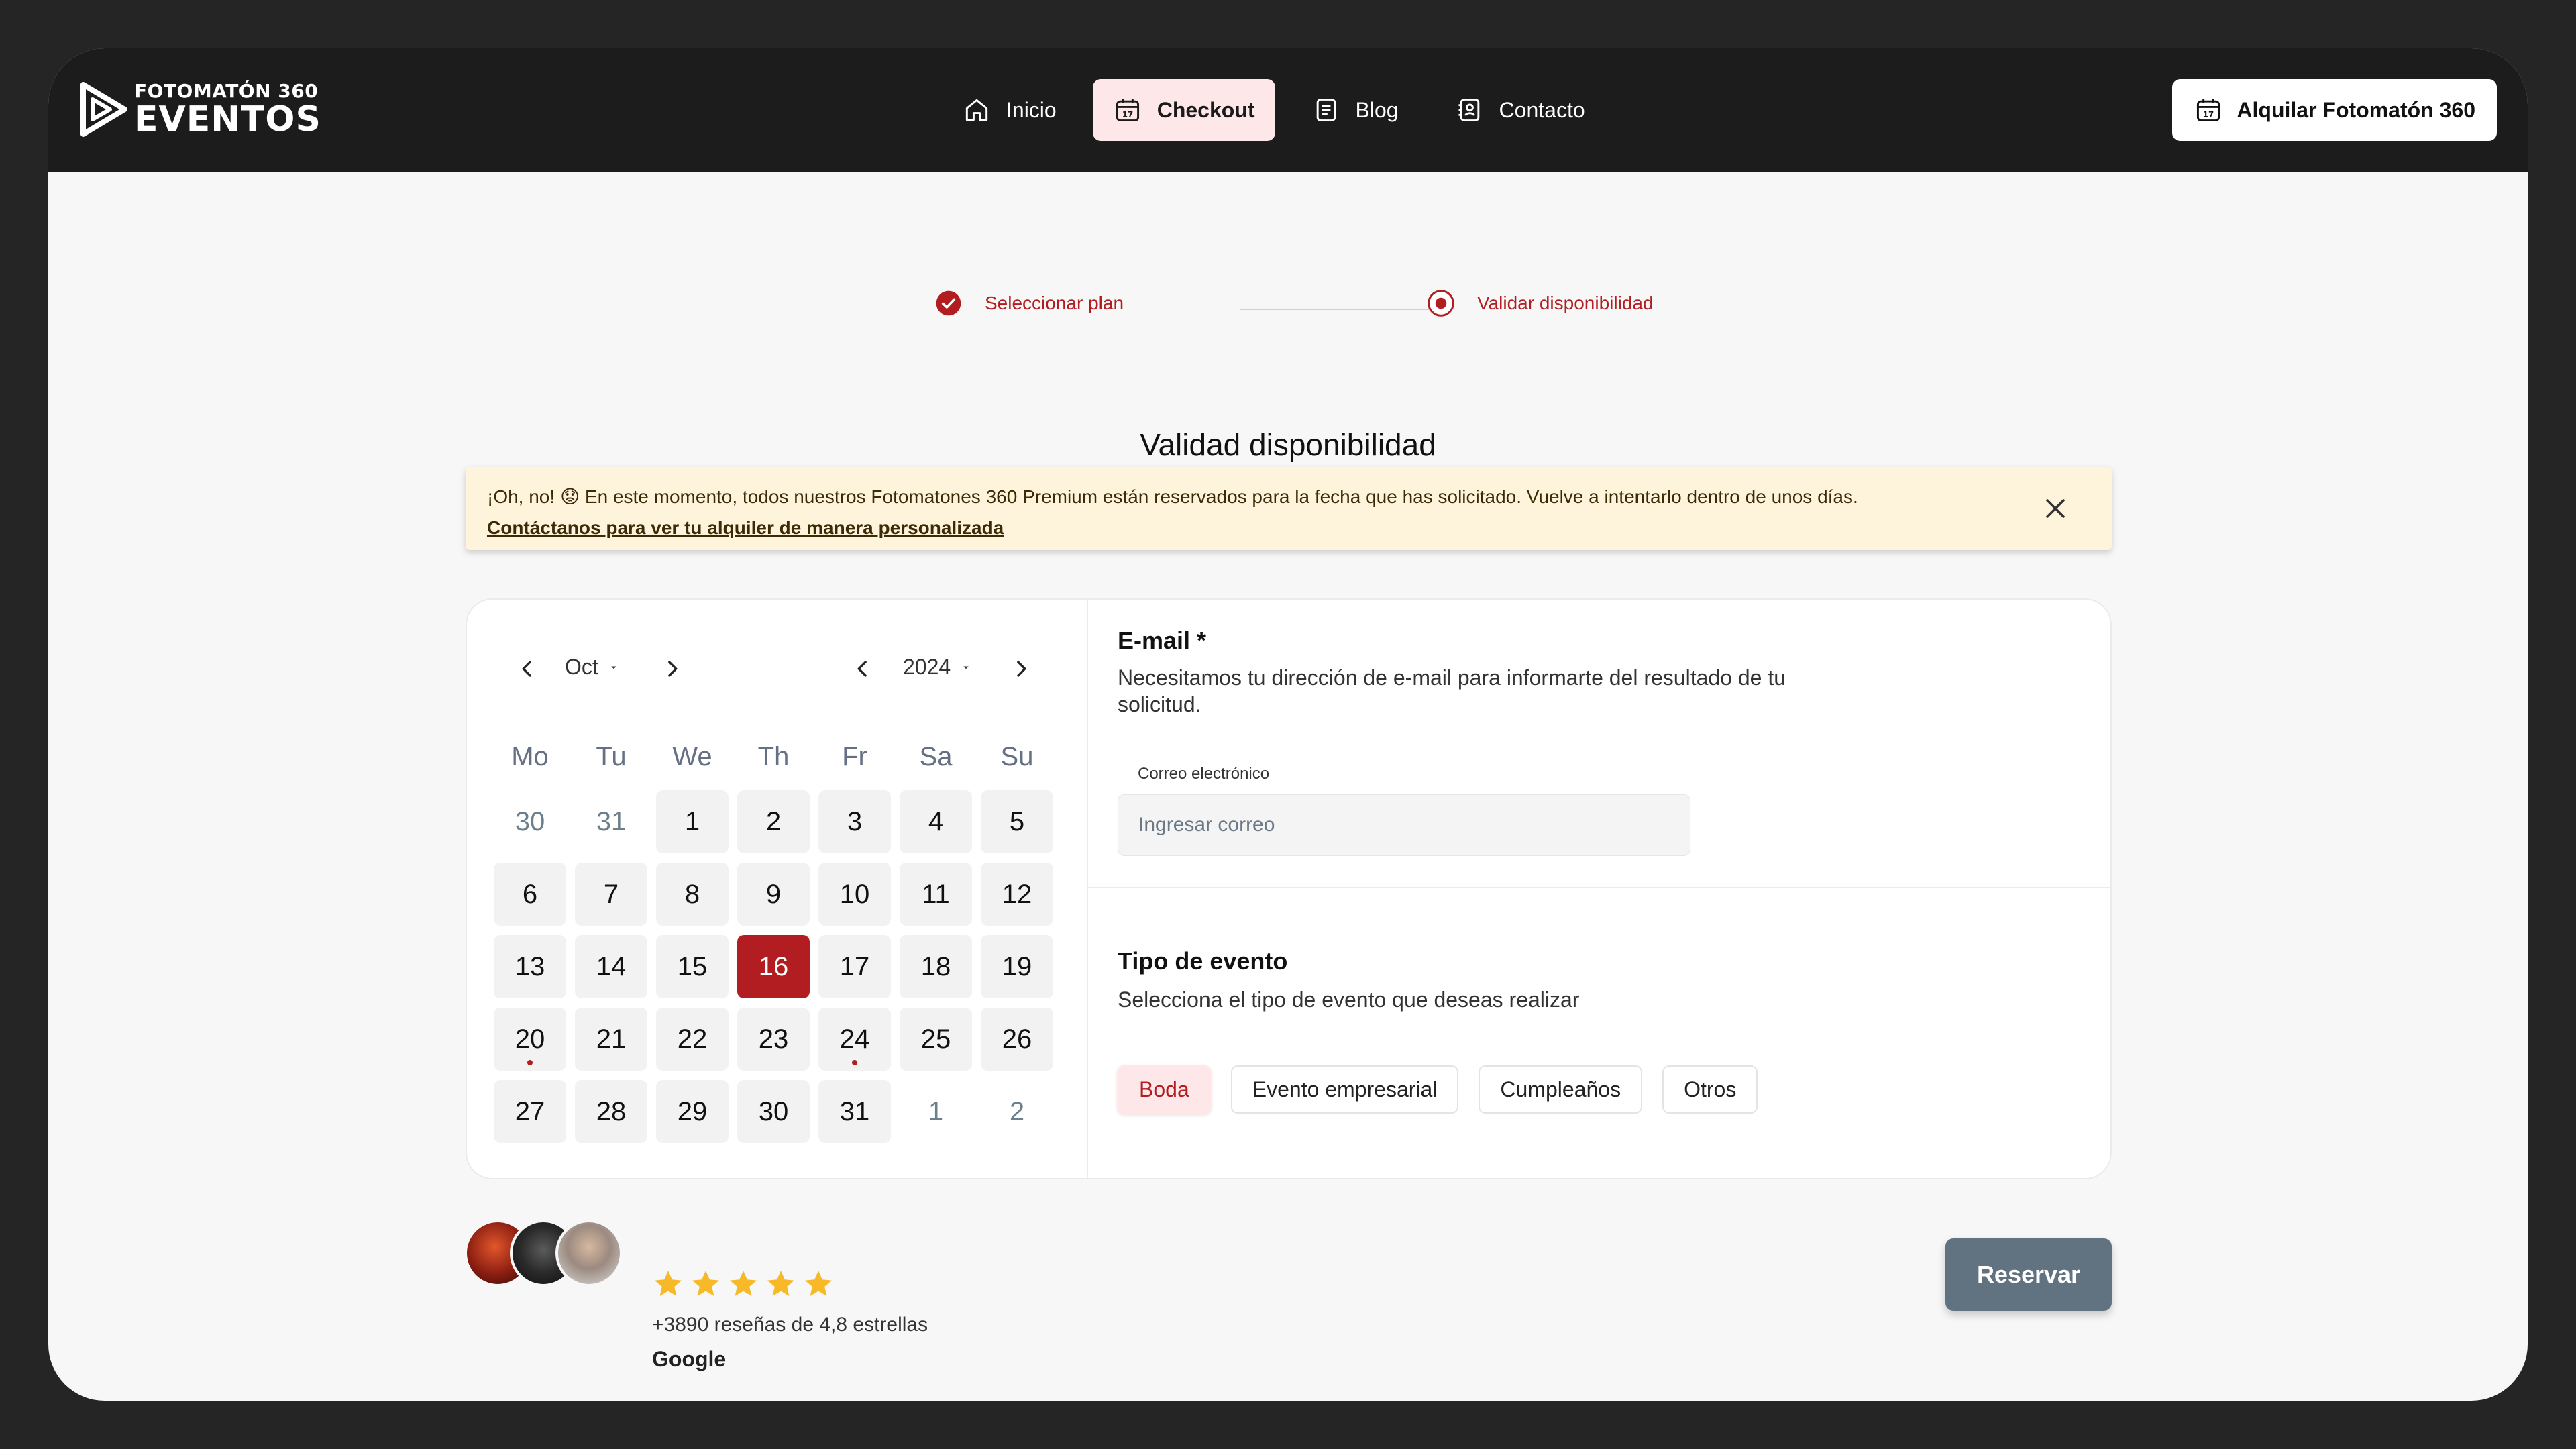 This screenshot has height=1449, width=2576. Describe the element at coordinates (2055, 508) in the screenshot. I see `close-icon` at that location.